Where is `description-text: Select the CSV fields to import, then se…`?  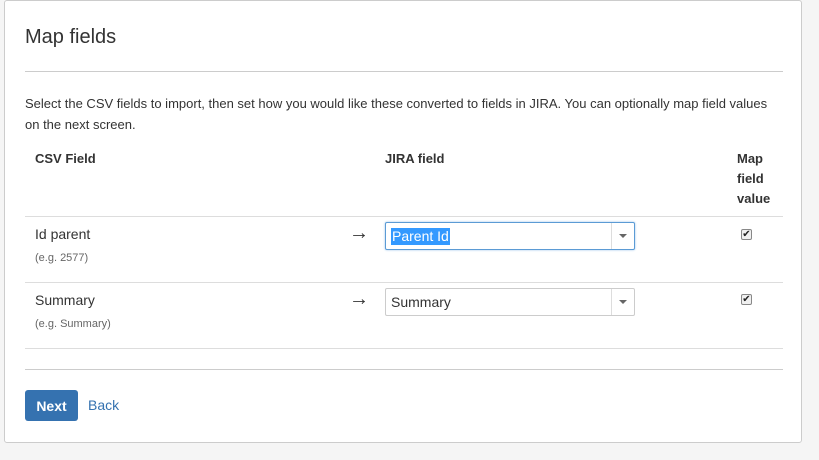 description-text: Select the CSV fields to import, then se… is located at coordinates (396, 114).